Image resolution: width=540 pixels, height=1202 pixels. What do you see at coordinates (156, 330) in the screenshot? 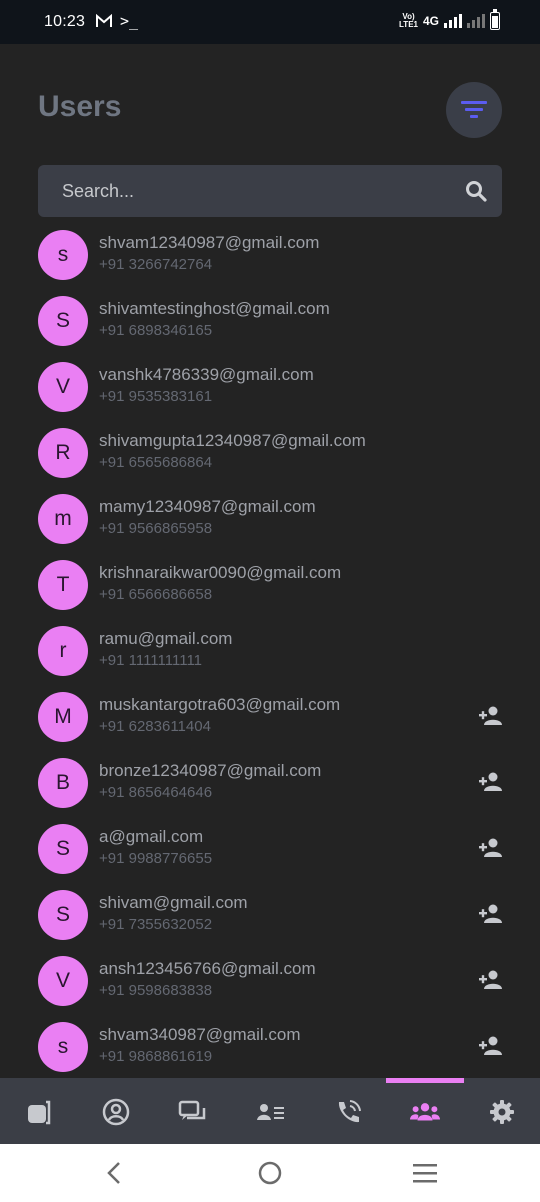
I see `user-phone: +91 6898346165` at bounding box center [156, 330].